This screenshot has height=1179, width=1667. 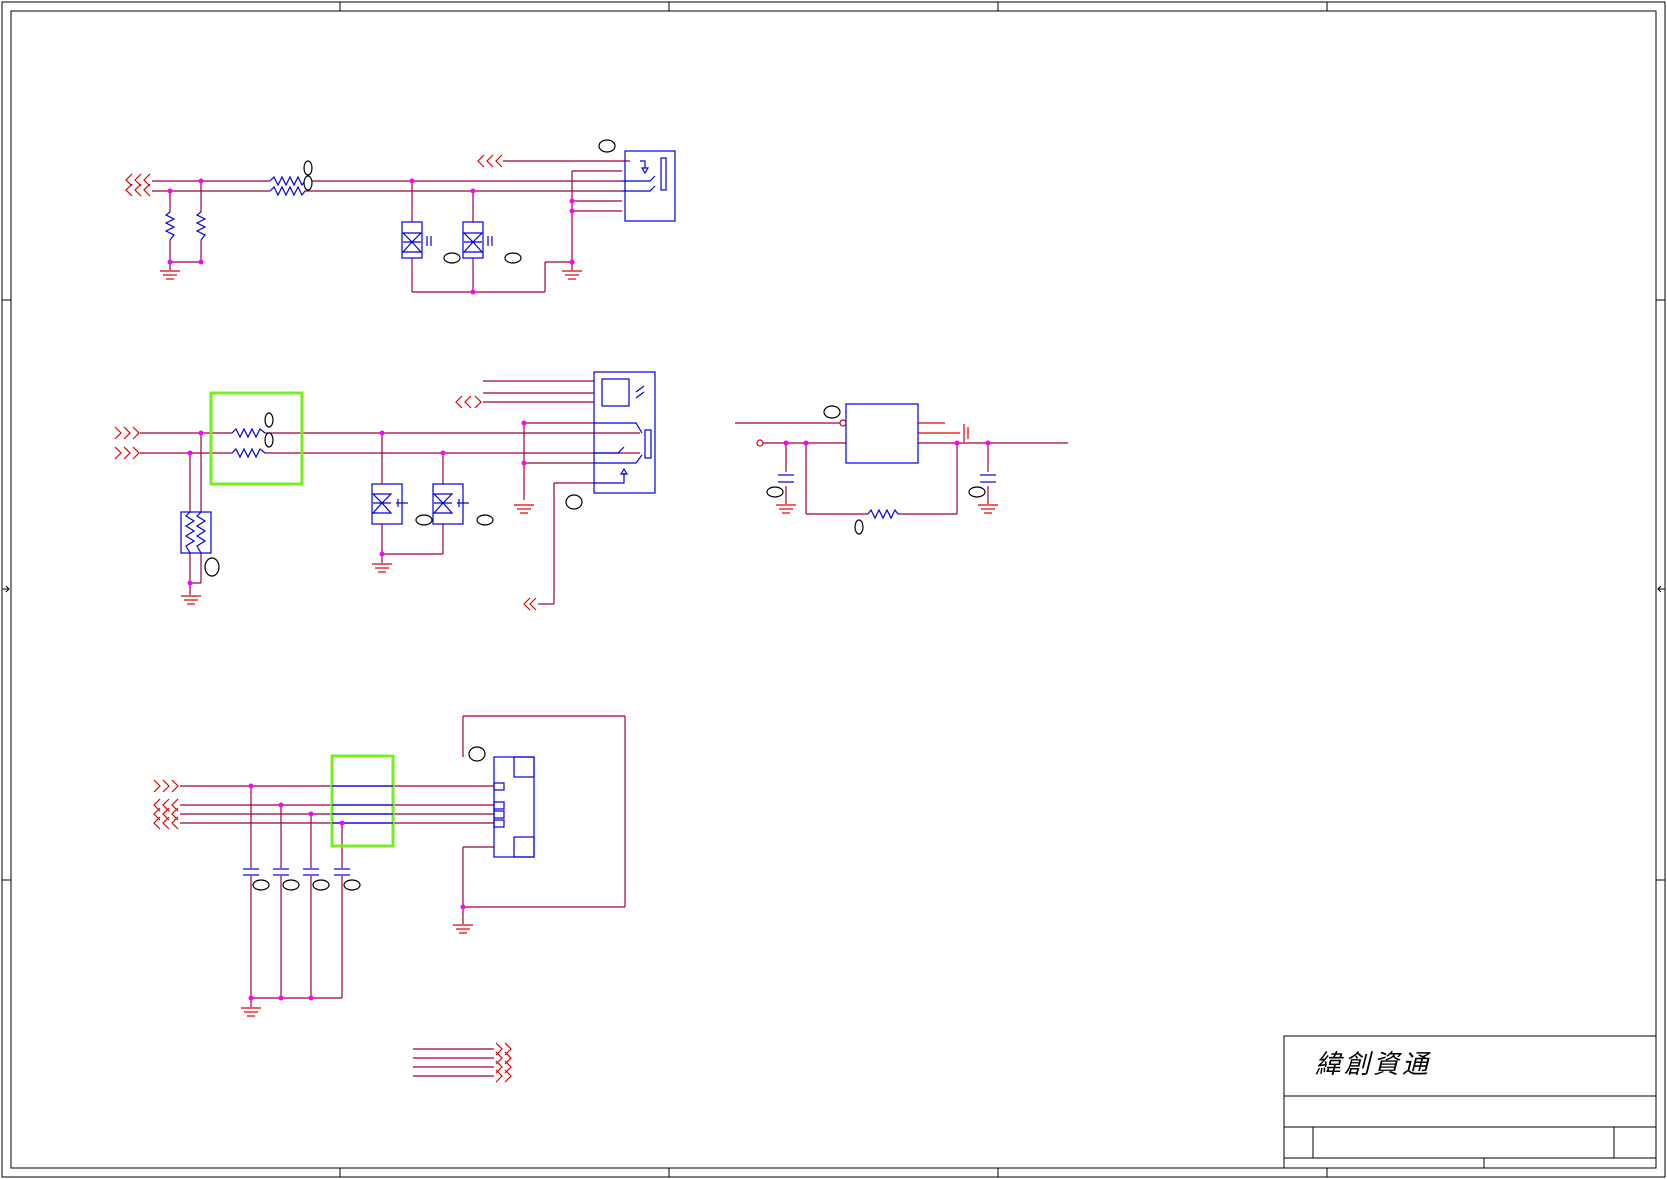 I want to click on company-name: 緯創資通, so click(x=1373, y=1065).